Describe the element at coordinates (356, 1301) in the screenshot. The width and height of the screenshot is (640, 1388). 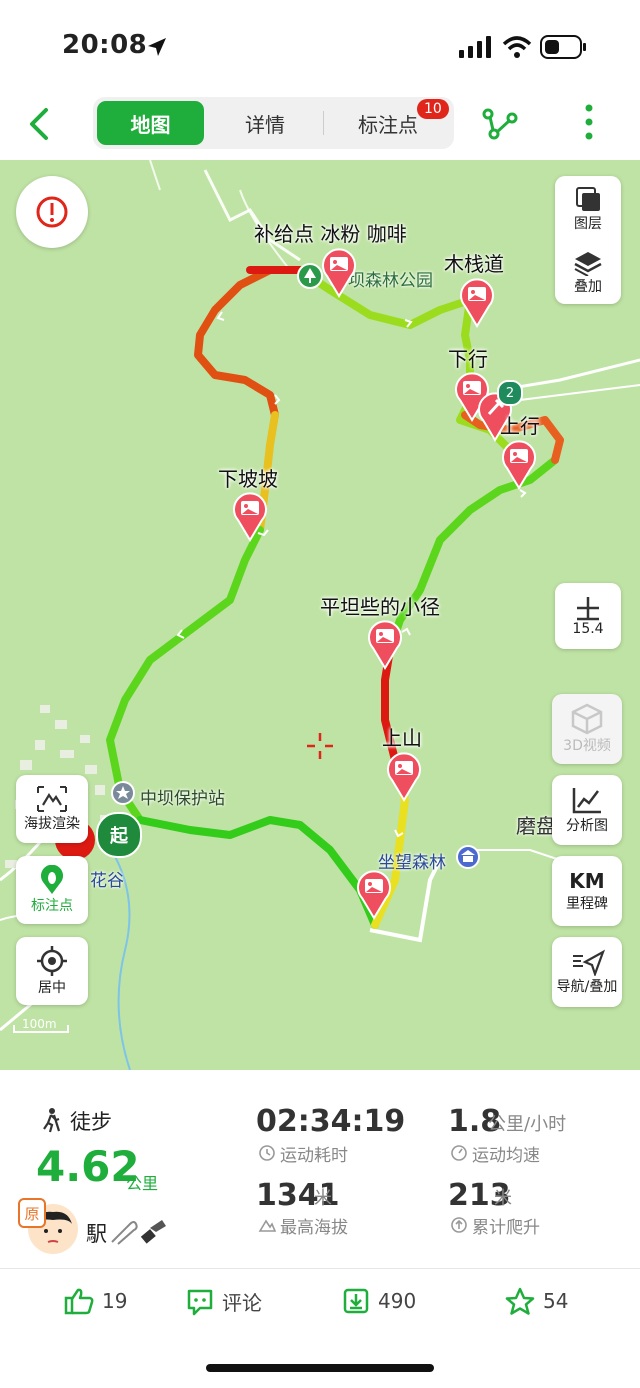
I see `download-icon` at that location.